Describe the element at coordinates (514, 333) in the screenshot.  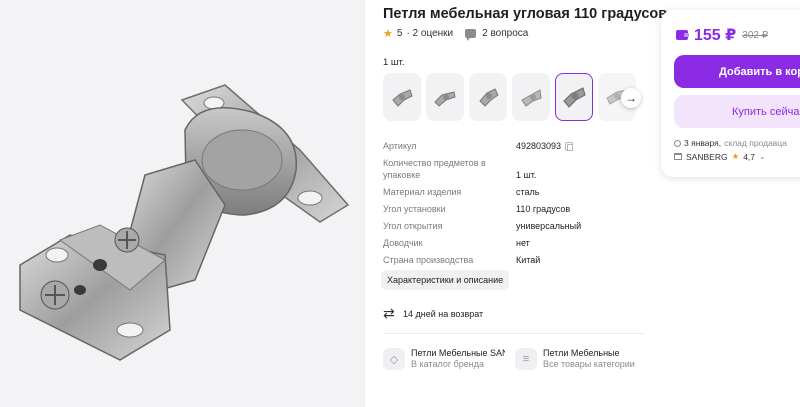
I see `divider` at that location.